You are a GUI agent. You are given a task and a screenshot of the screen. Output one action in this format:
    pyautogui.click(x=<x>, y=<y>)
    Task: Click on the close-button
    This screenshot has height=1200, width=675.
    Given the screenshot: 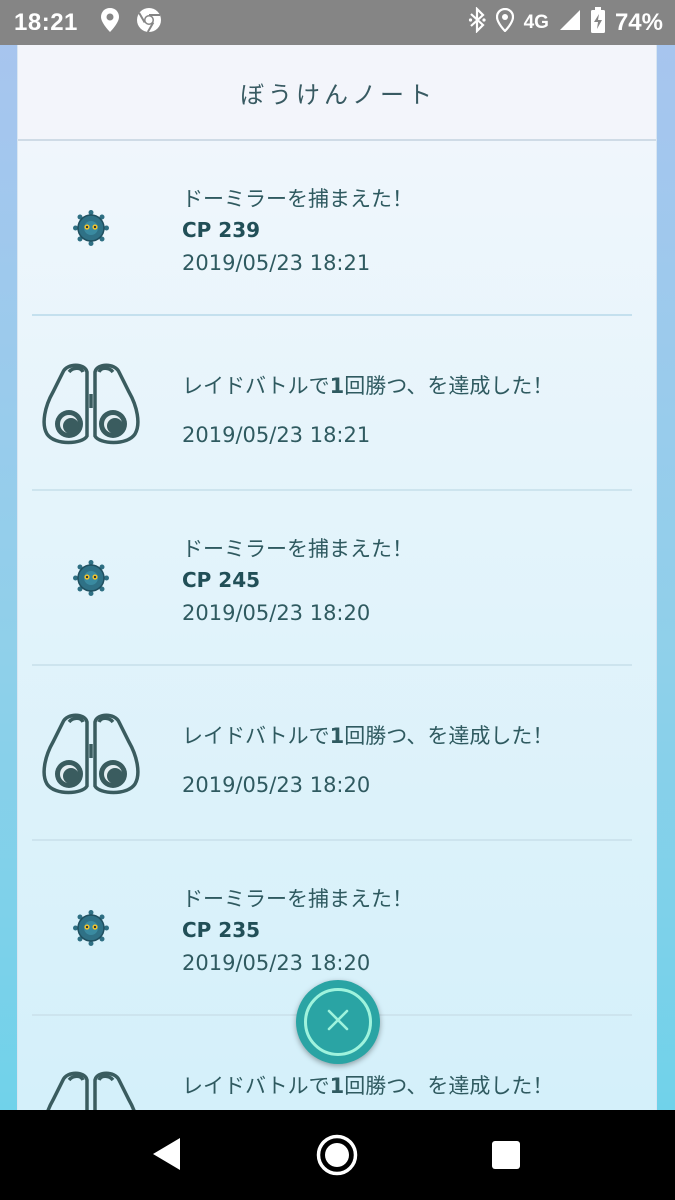 What is the action you would take?
    pyautogui.click(x=338, y=1022)
    